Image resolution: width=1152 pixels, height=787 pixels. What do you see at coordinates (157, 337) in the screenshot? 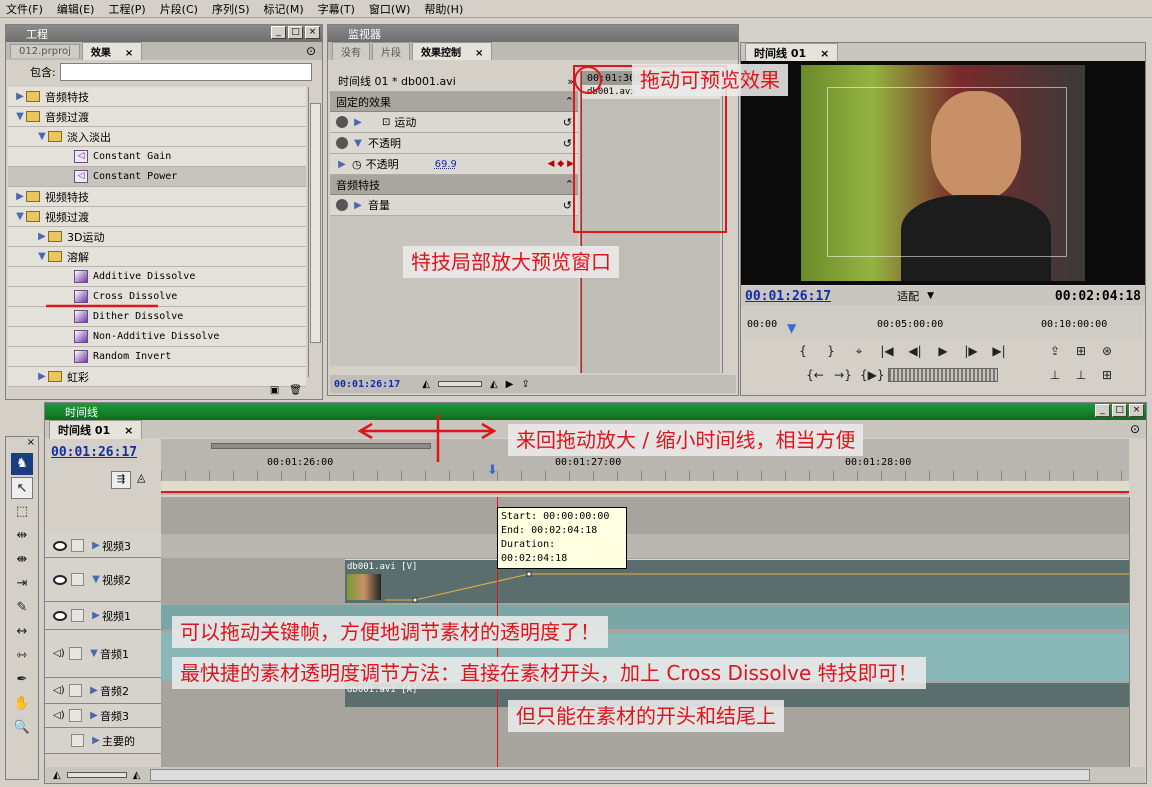
I see `tree-item: Non-Additive Dissolve` at bounding box center [157, 337].